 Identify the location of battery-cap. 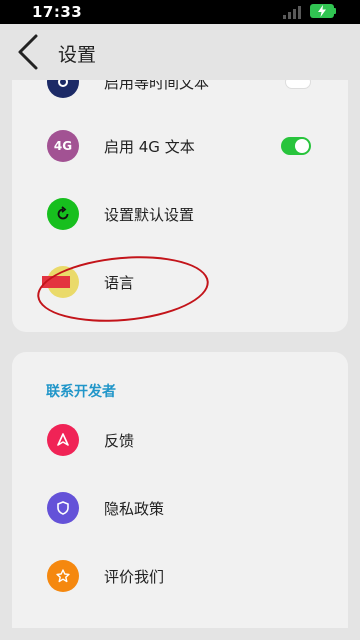
(335, 11).